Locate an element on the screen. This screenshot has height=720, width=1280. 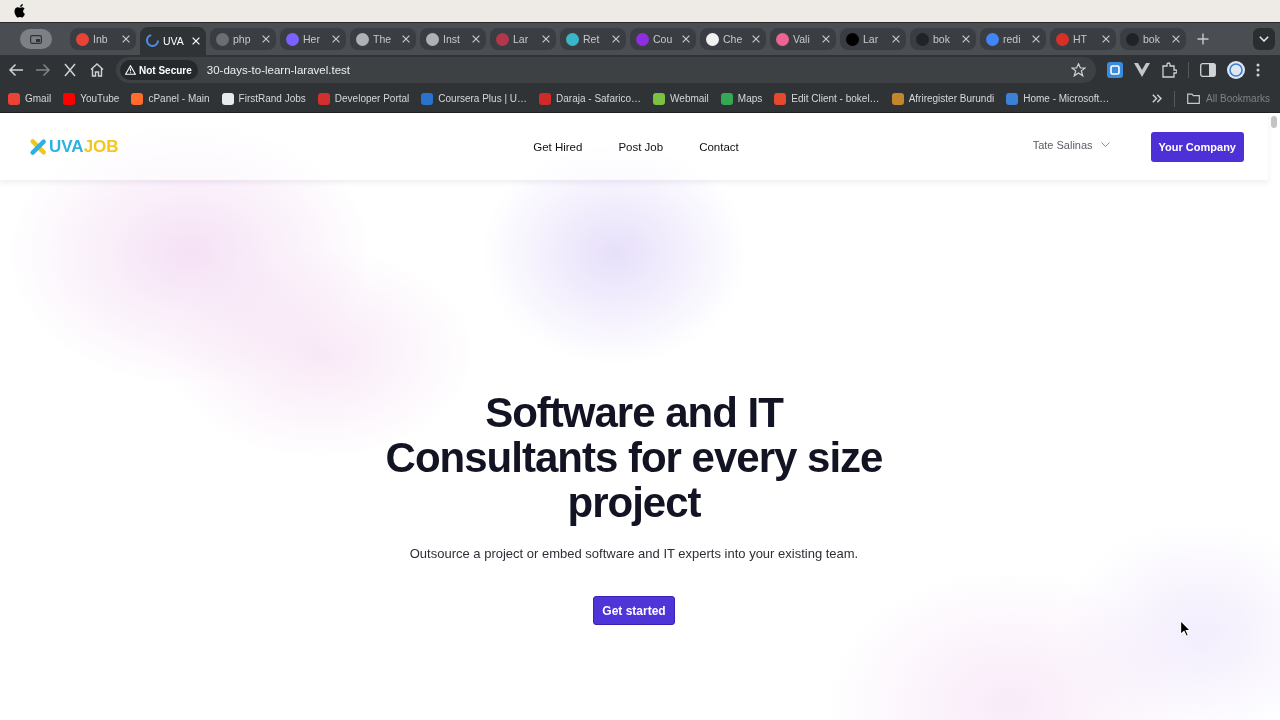
bookmark-item: Afriregister Burundi is located at coordinates (943, 98).